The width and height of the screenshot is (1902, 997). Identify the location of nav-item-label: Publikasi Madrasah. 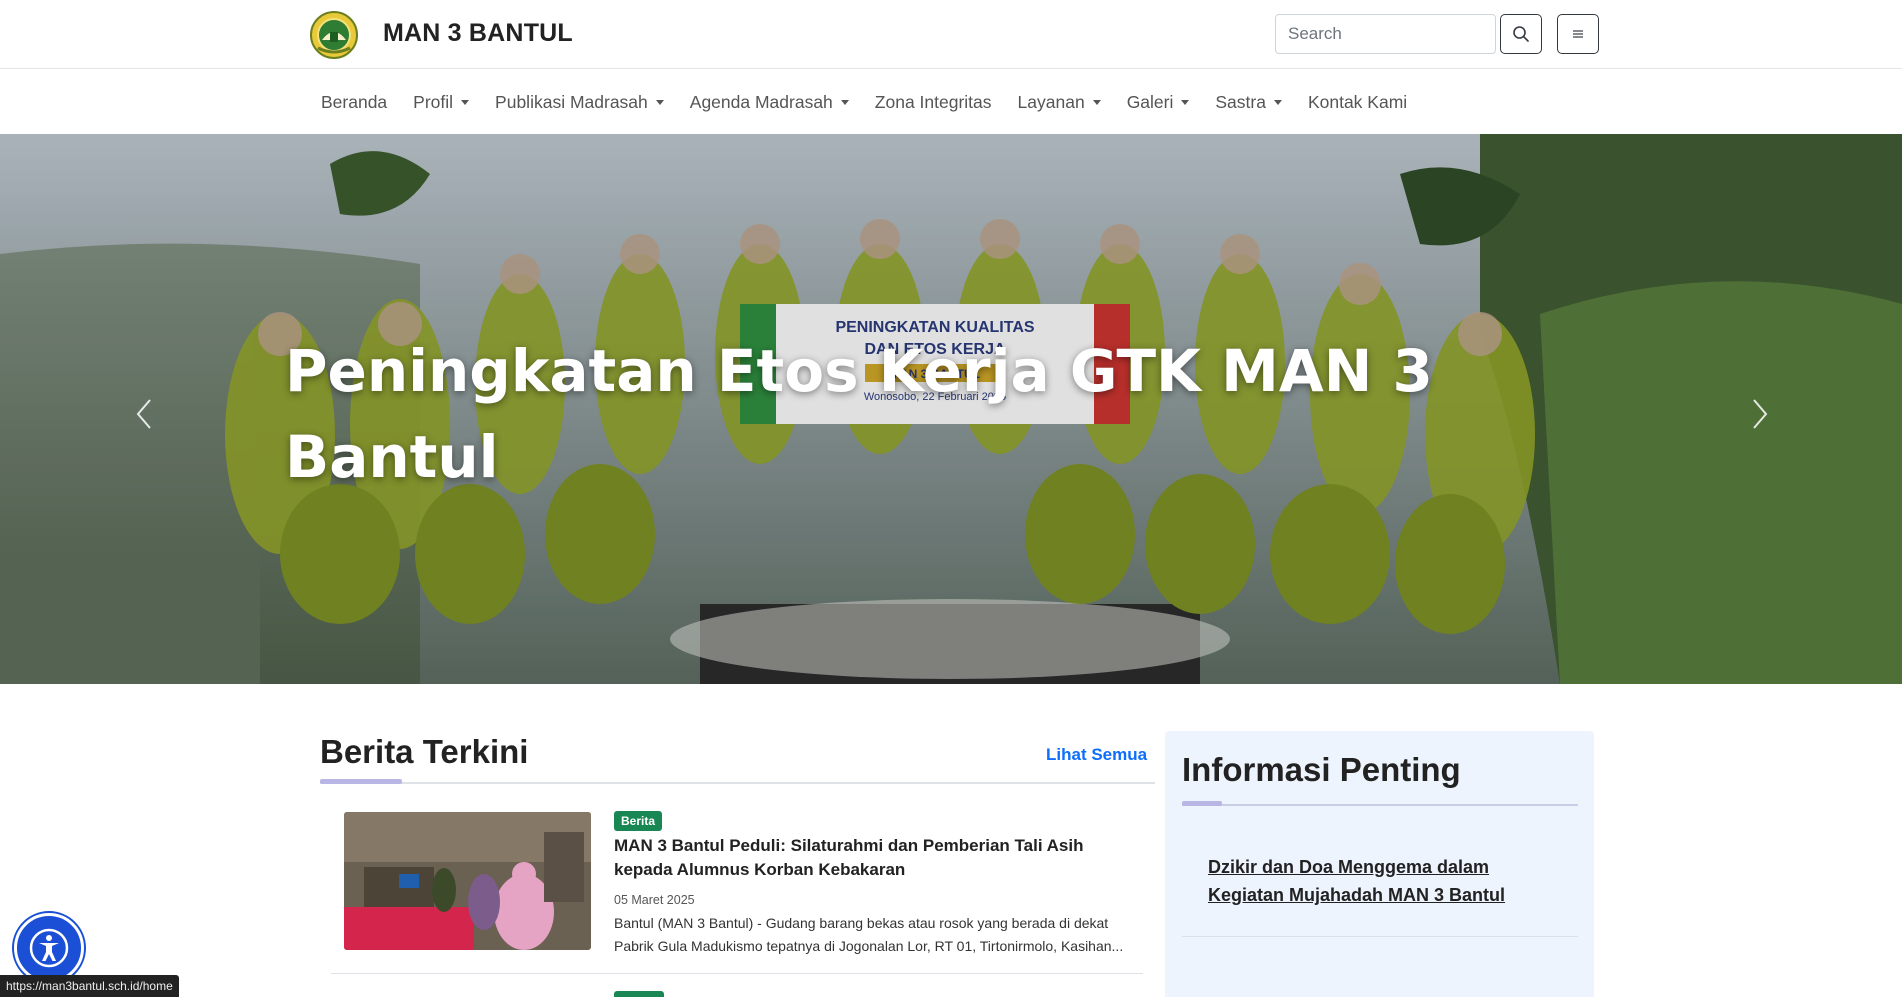
(571, 101).